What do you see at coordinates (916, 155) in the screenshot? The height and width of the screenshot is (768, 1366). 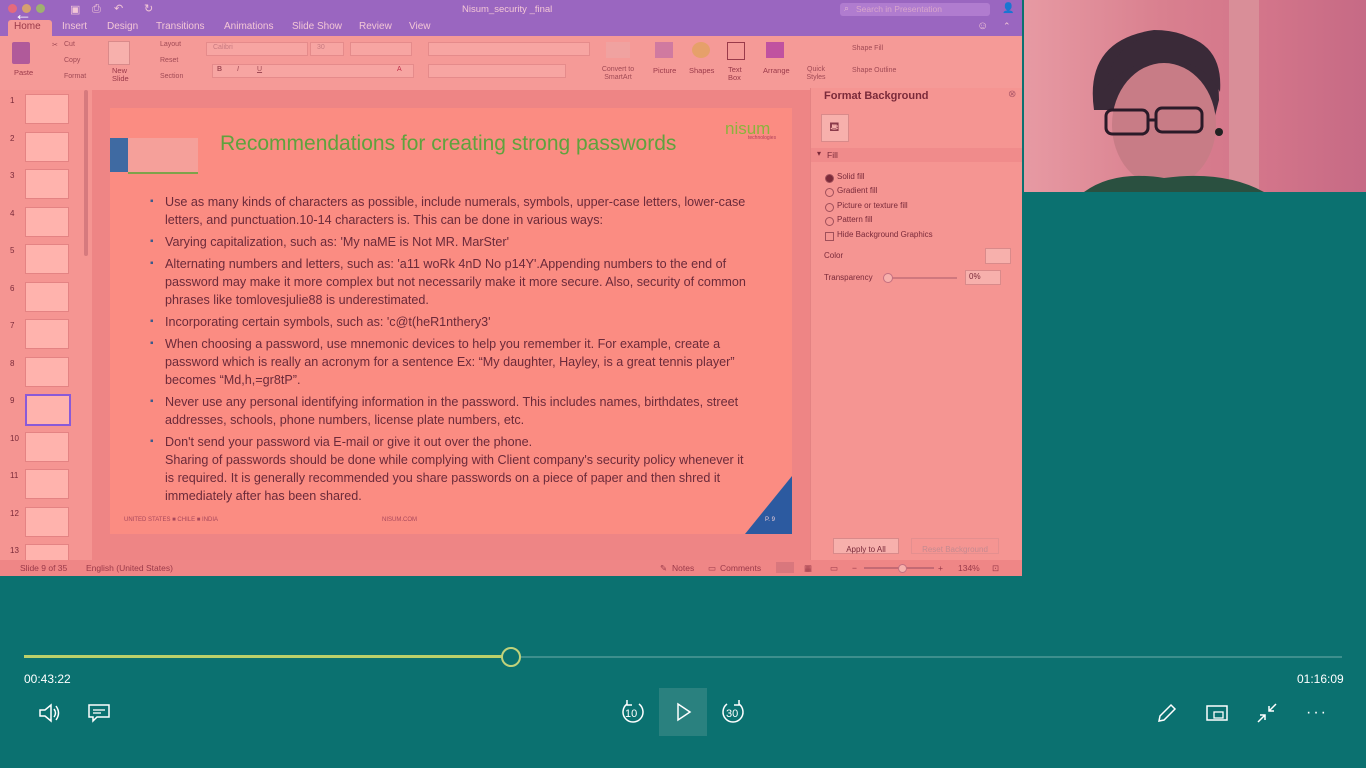 I see `fill-section-header: ▾ Fill` at bounding box center [916, 155].